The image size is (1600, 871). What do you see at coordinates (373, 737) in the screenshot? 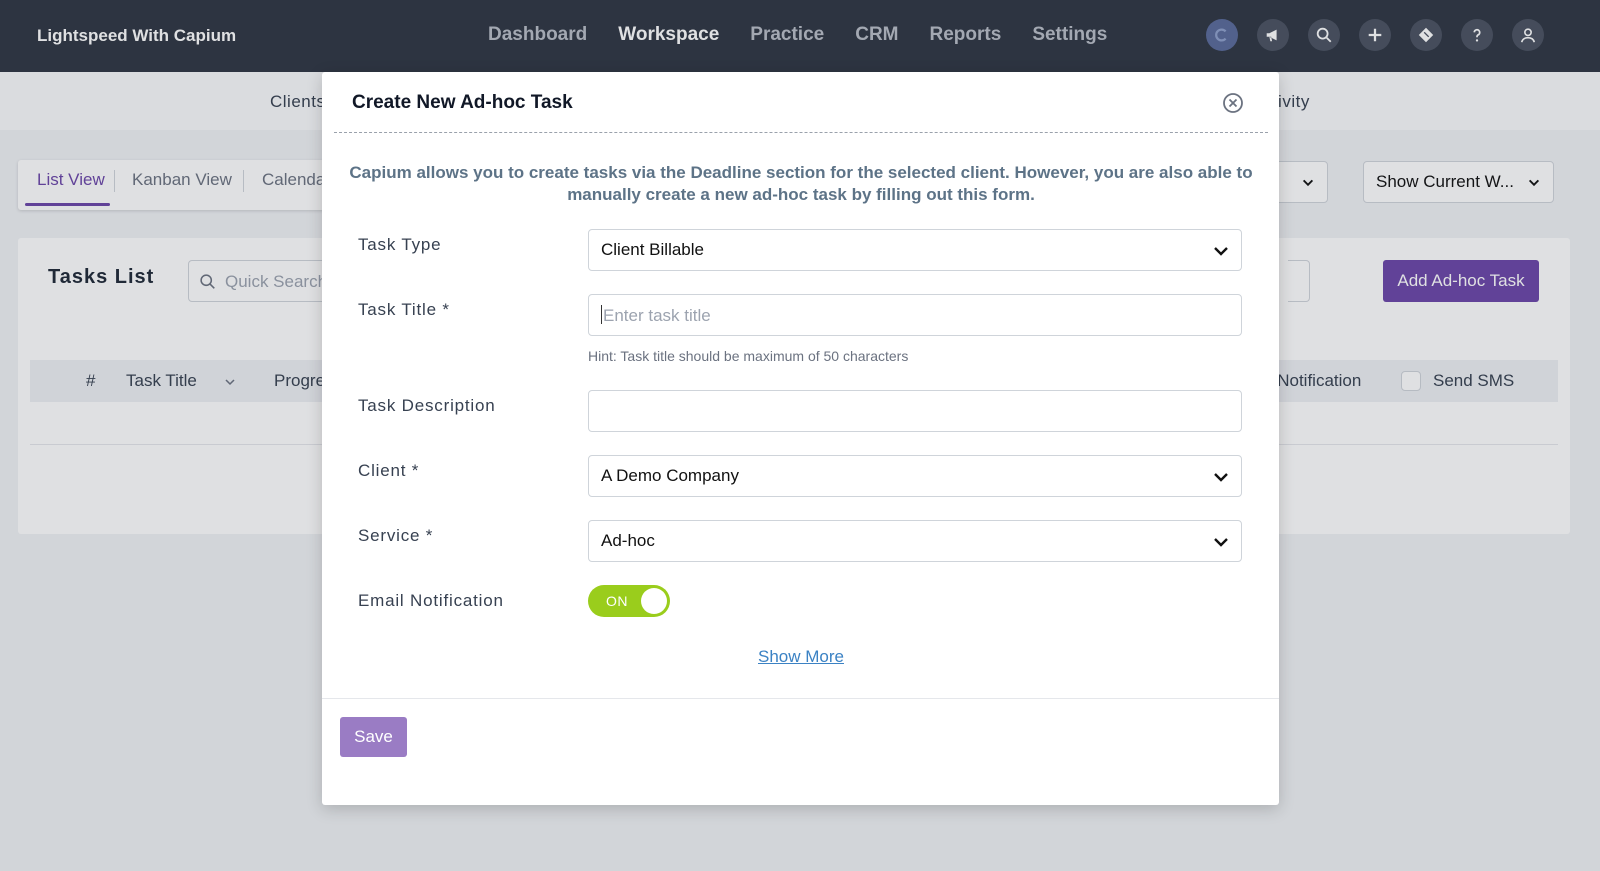
I see `save-button: Save` at bounding box center [373, 737].